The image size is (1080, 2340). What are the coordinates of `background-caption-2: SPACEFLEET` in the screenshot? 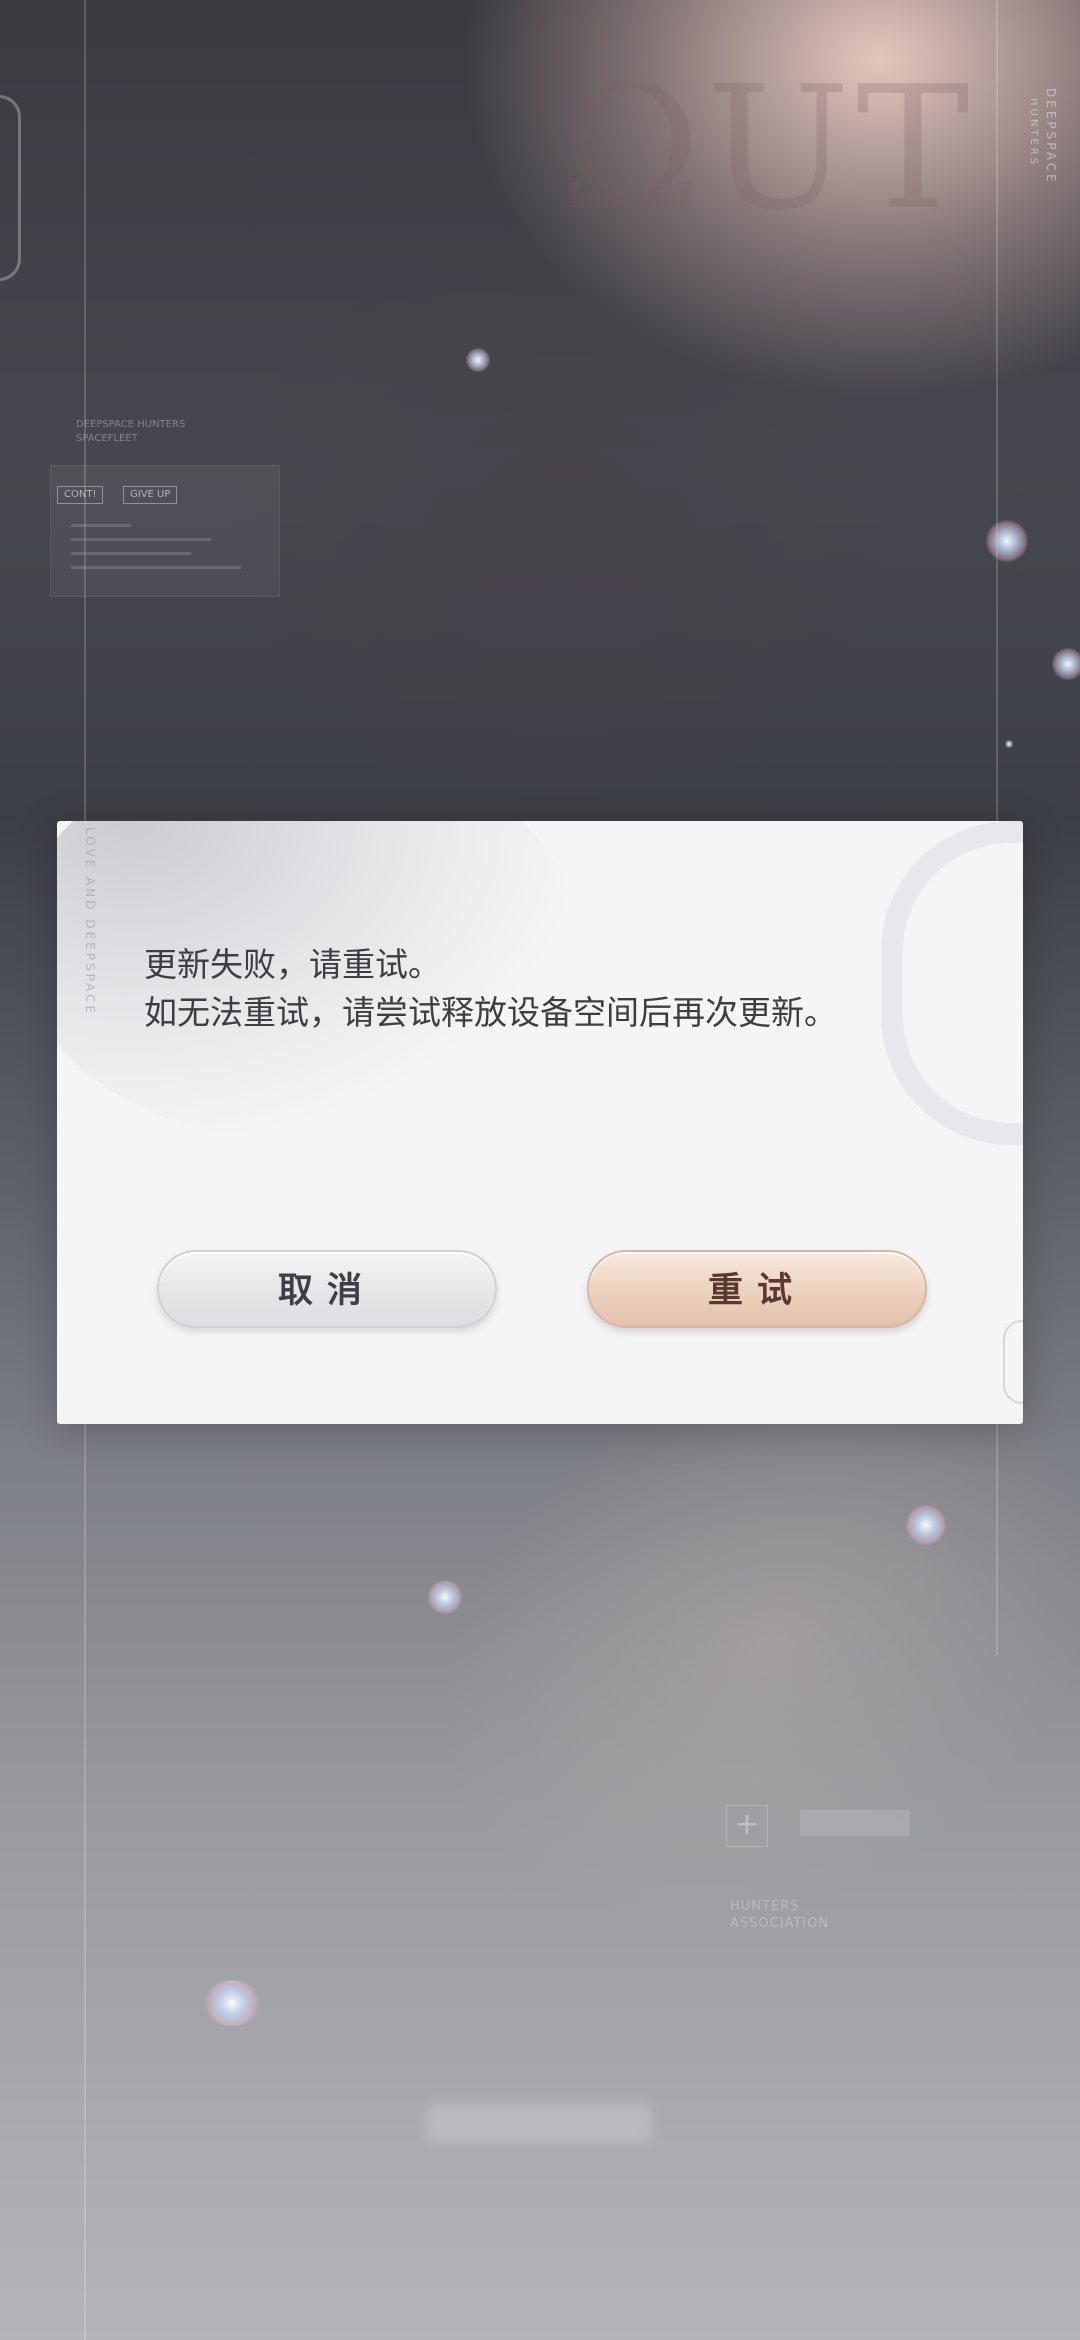 It's located at (107, 438).